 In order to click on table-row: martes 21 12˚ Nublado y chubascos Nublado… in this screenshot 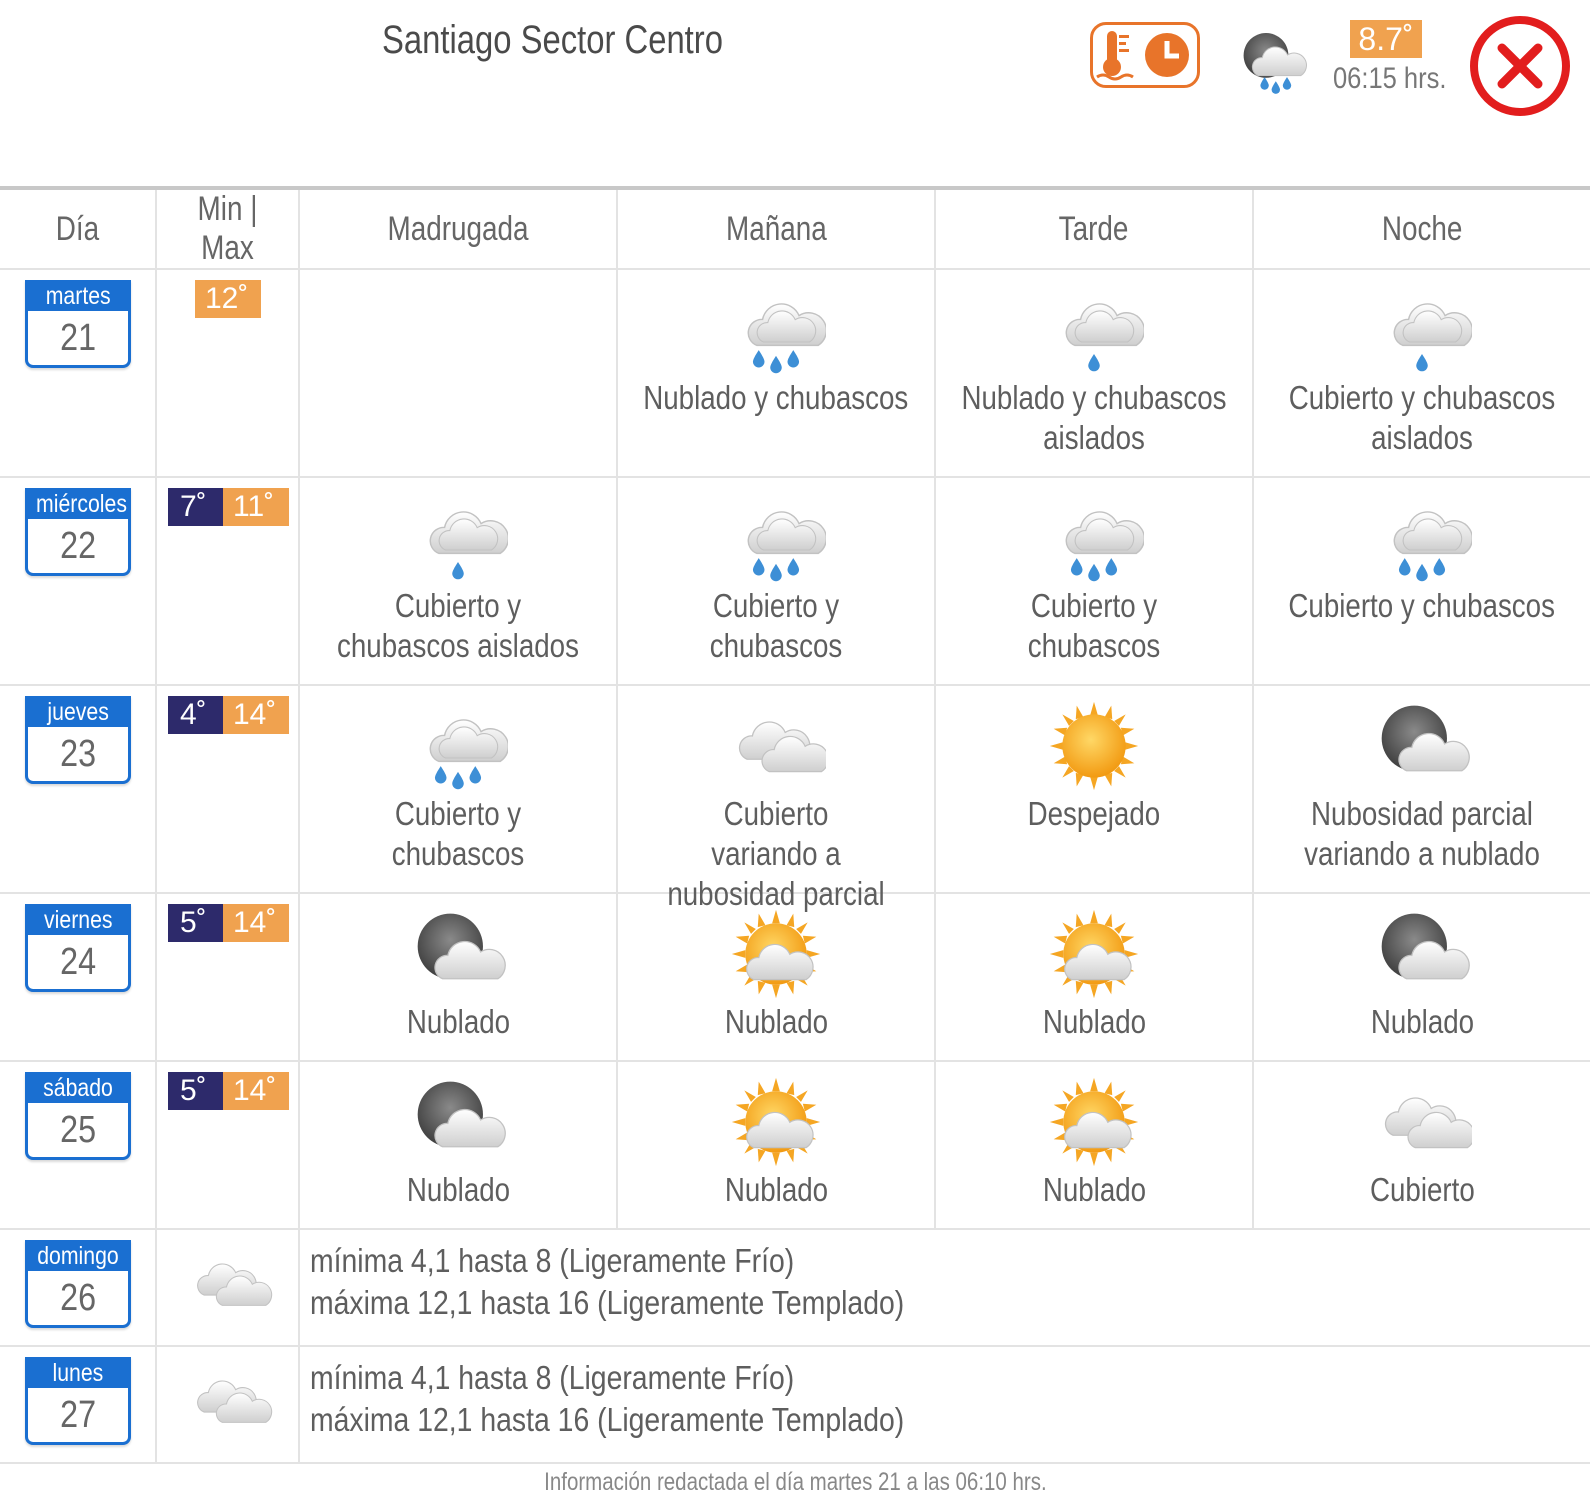, I will do `click(795, 373)`.